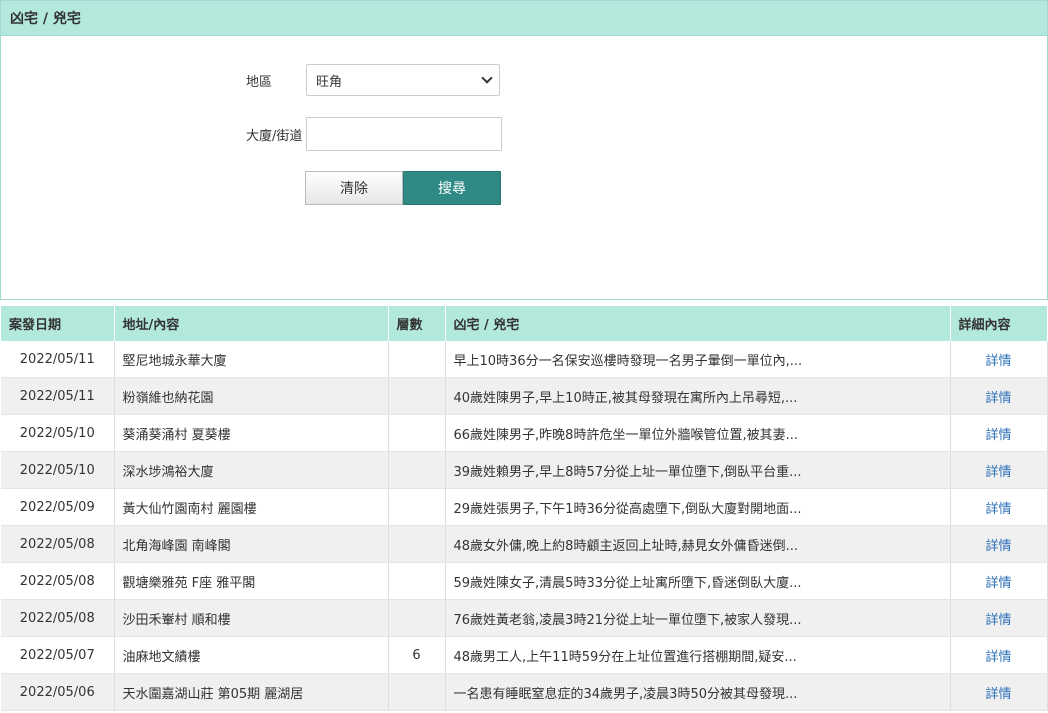  What do you see at coordinates (452, 188) in the screenshot?
I see `search-button: 搜尋` at bounding box center [452, 188].